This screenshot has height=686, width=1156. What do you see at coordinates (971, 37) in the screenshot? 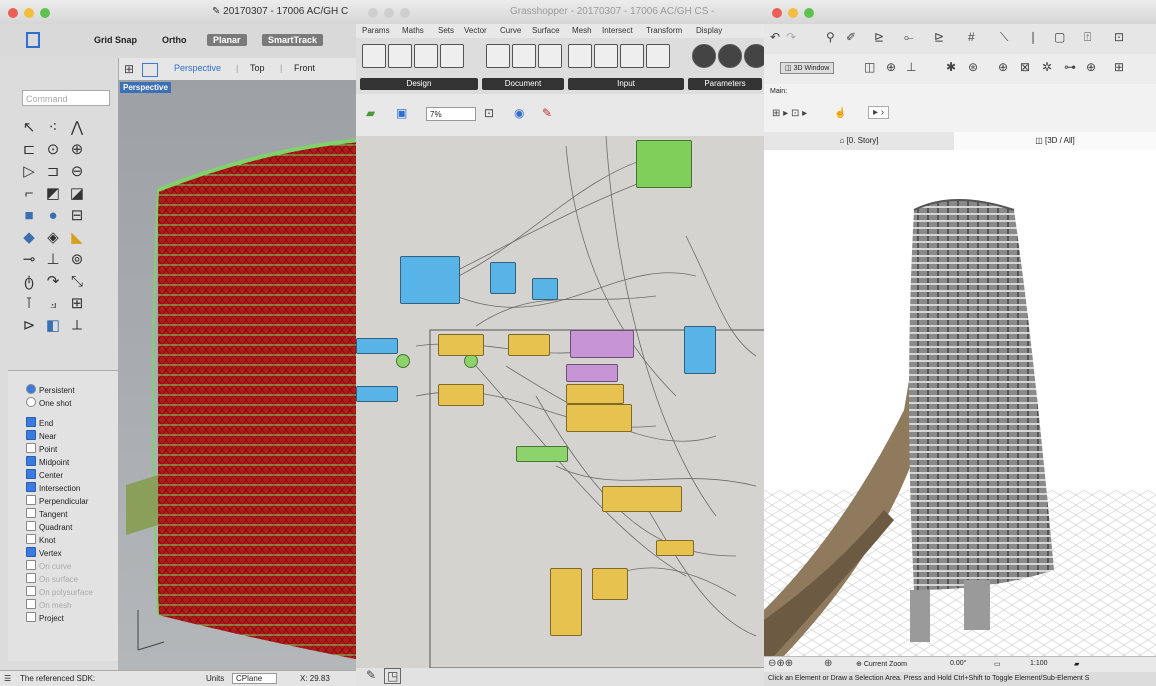
I see `grid-snap-icon: #` at bounding box center [971, 37].